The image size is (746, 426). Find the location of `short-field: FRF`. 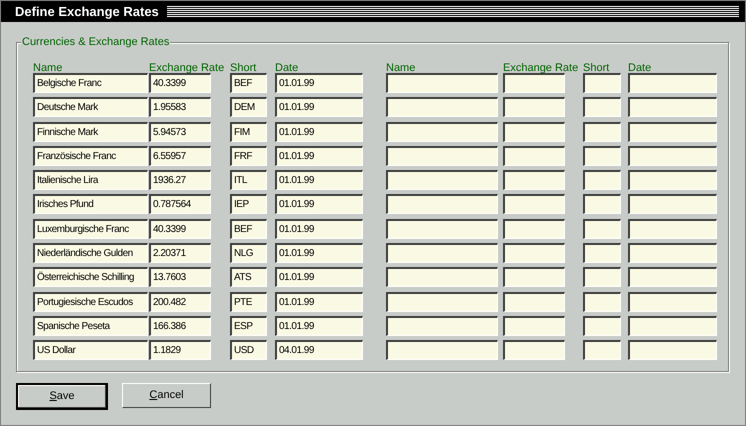

short-field: FRF is located at coordinates (248, 156).